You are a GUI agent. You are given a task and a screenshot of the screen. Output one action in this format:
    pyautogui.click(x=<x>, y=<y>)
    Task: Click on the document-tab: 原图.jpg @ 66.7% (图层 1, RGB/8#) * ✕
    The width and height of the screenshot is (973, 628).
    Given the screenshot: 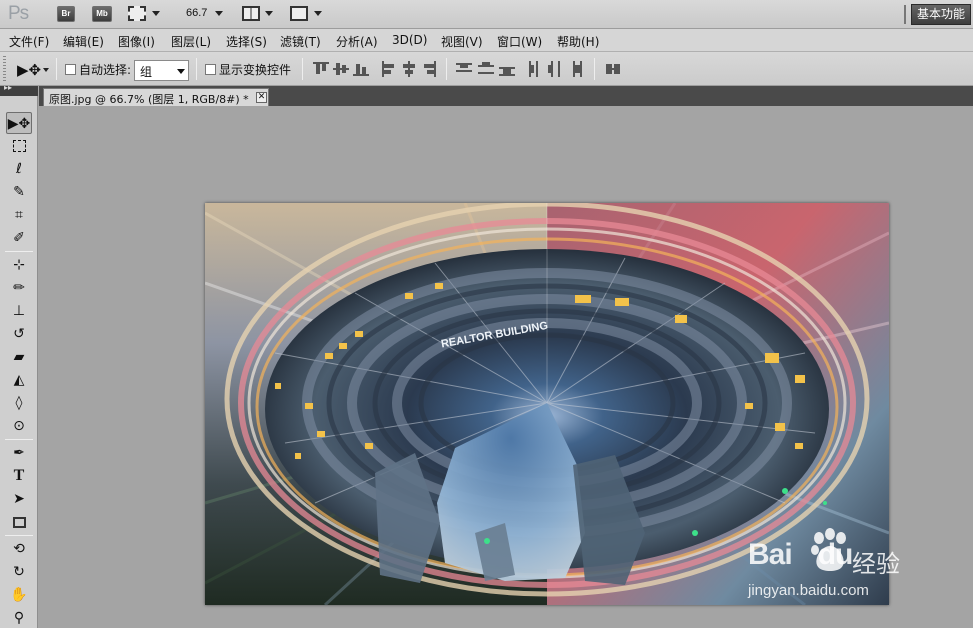 What is the action you would take?
    pyautogui.click(x=156, y=97)
    